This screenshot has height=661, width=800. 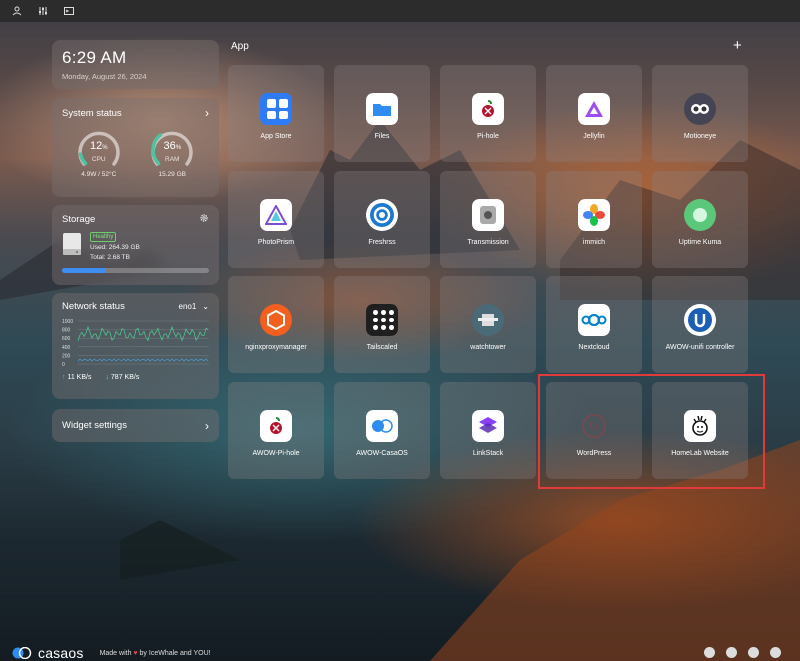 I want to click on cpu-unit: %, so click(x=105, y=148).